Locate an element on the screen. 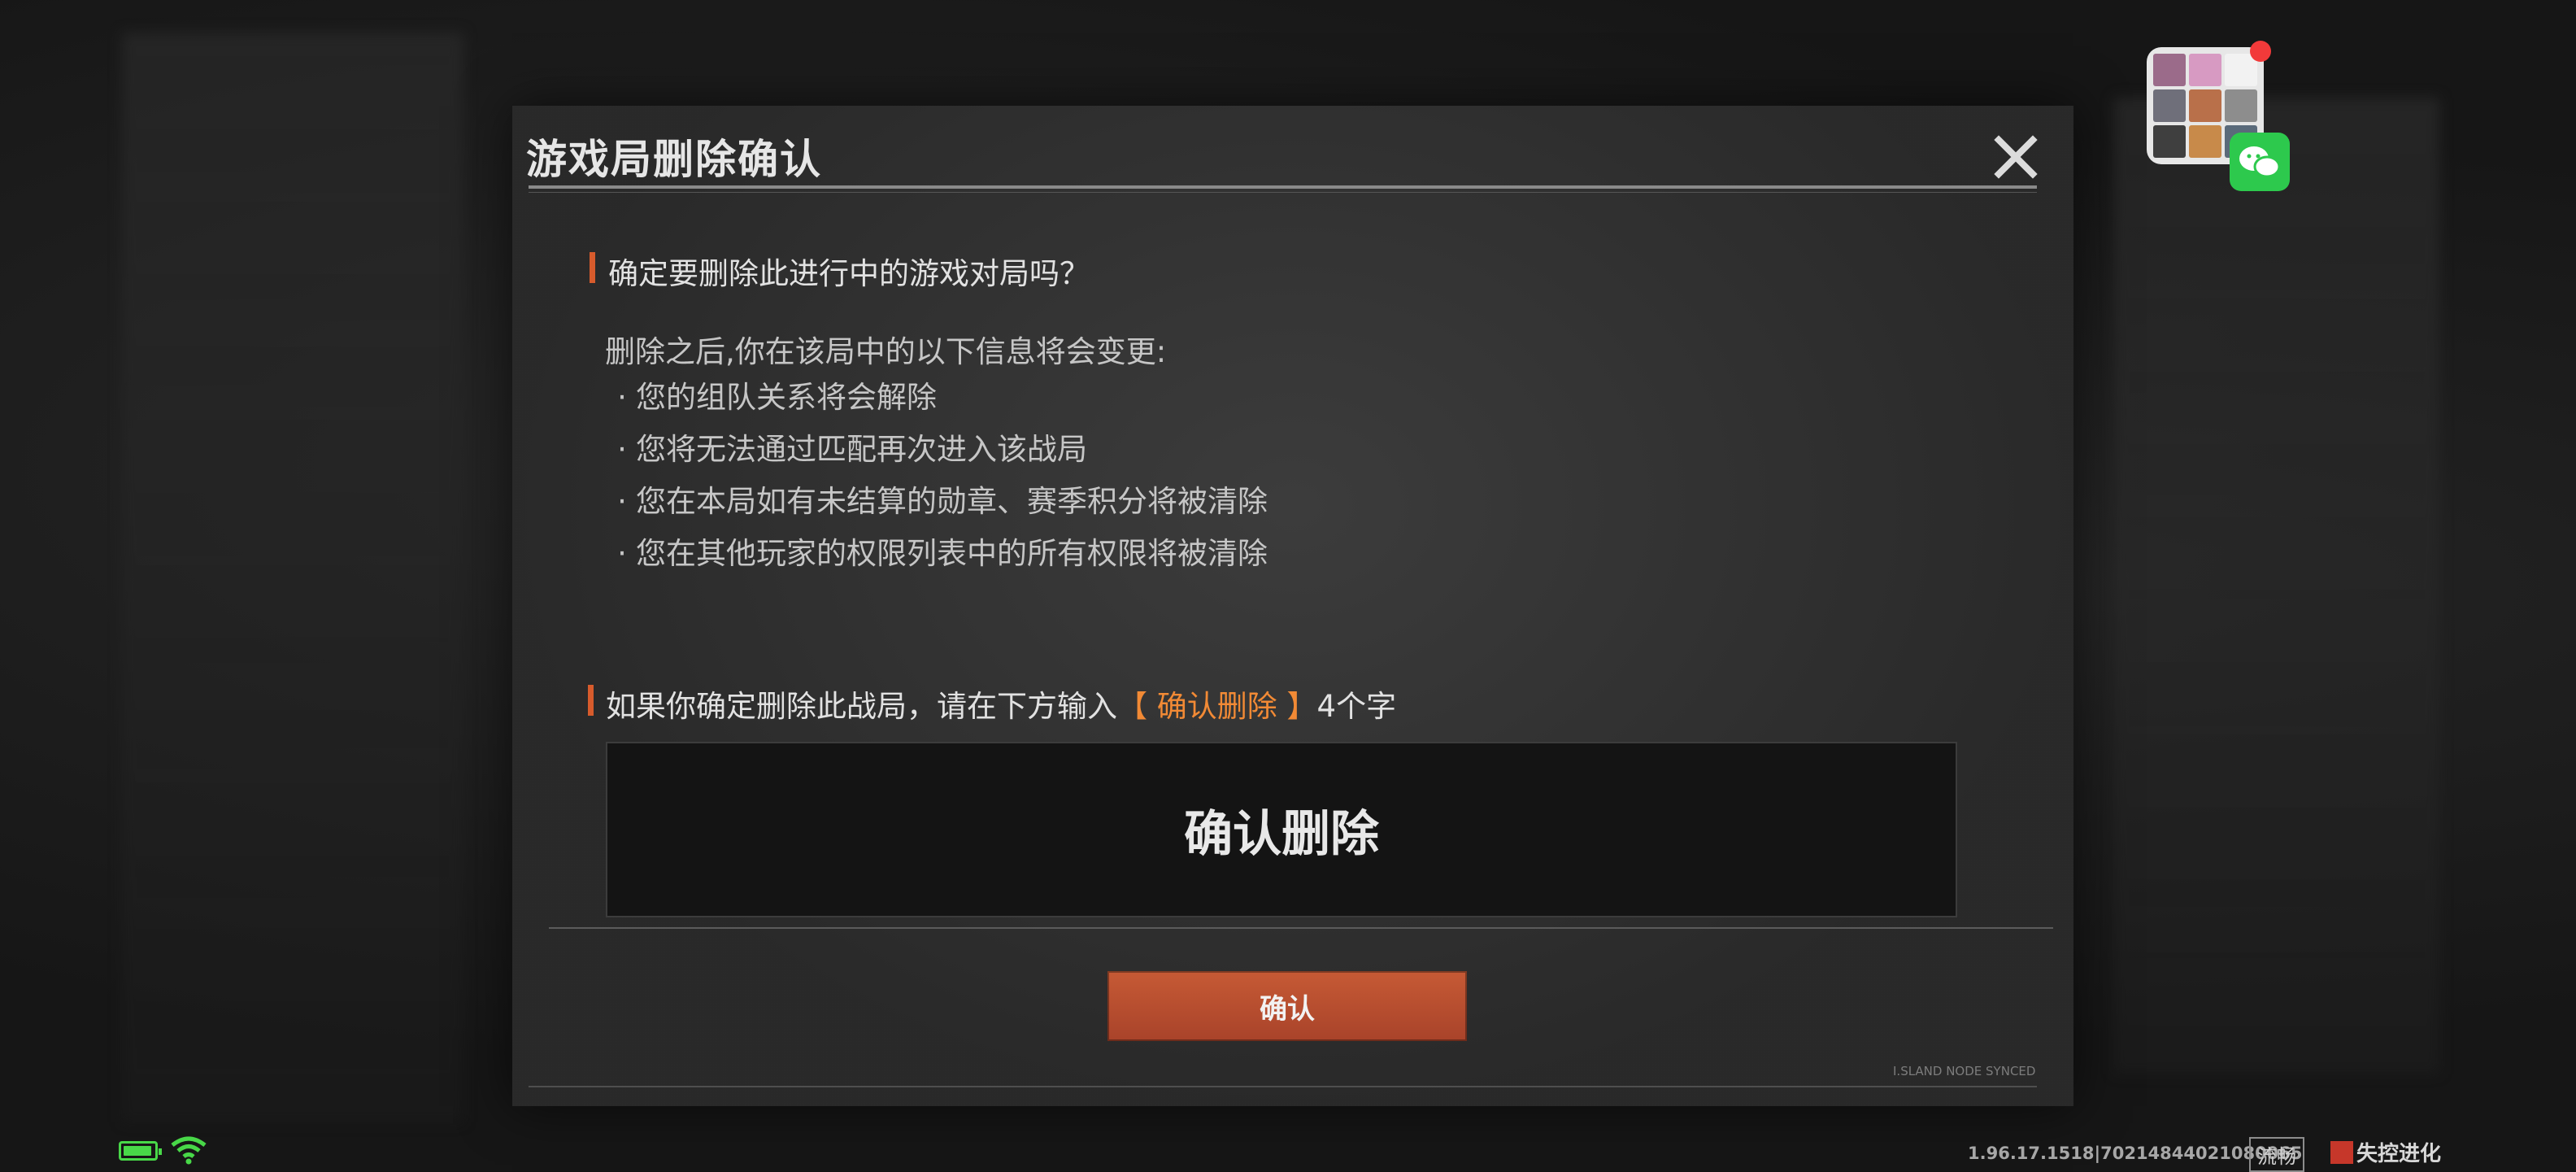  quality-badge: 流畅 is located at coordinates (2276, 1154).